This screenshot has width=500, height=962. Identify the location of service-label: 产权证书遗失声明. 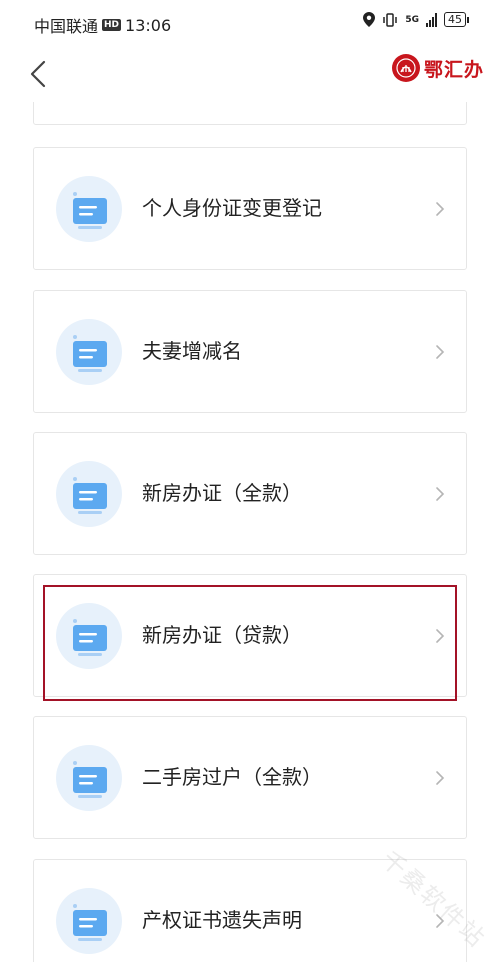
(222, 920).